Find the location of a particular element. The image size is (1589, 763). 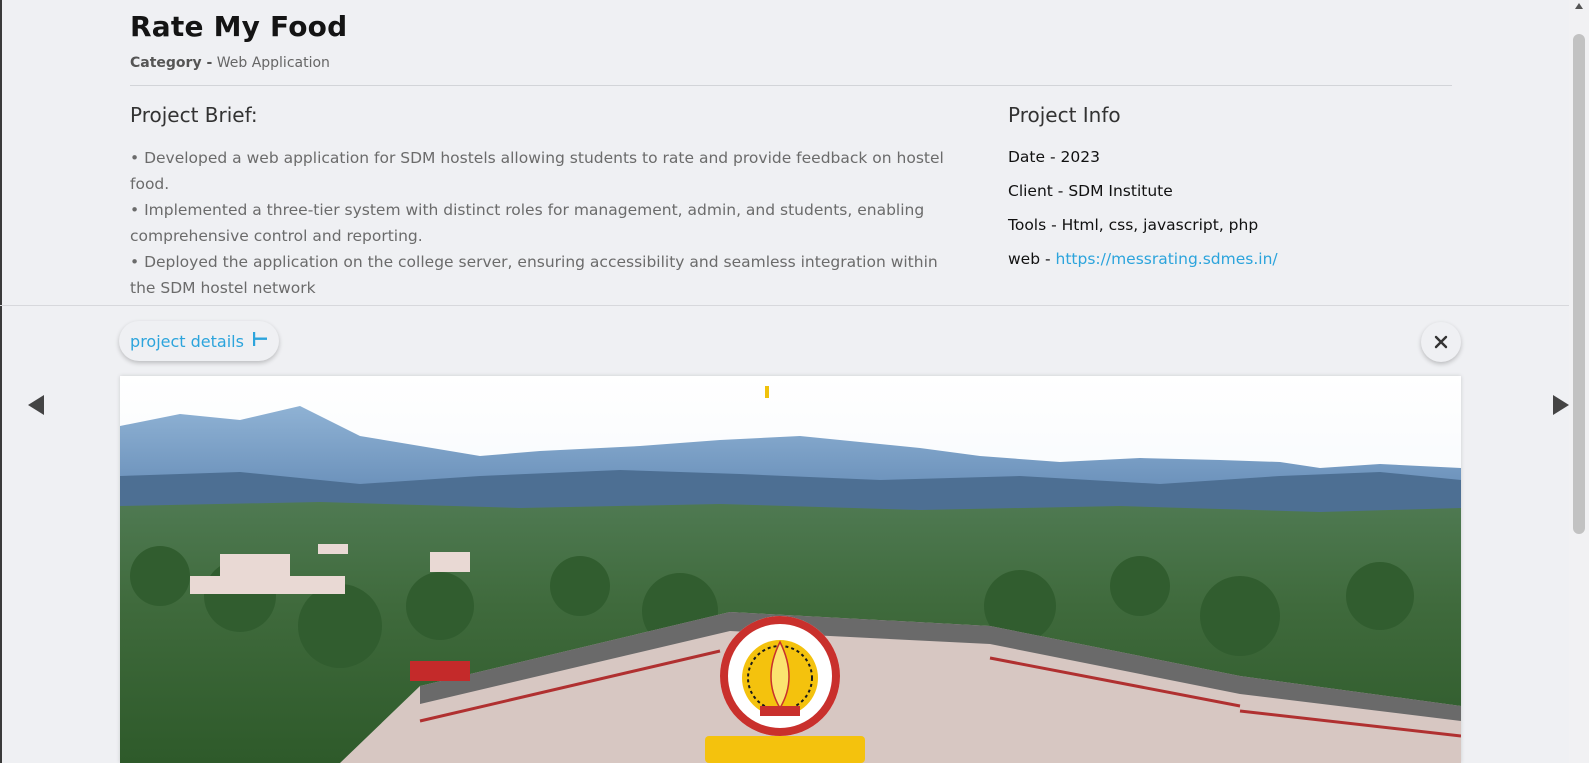

college-motto-banner is located at coordinates (785, 749).